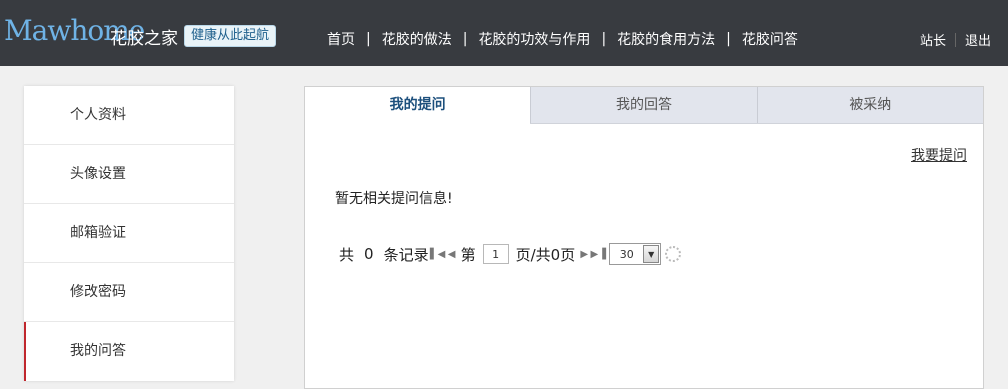  I want to click on sidebar-item-avatar: 头像设置, so click(129, 174).